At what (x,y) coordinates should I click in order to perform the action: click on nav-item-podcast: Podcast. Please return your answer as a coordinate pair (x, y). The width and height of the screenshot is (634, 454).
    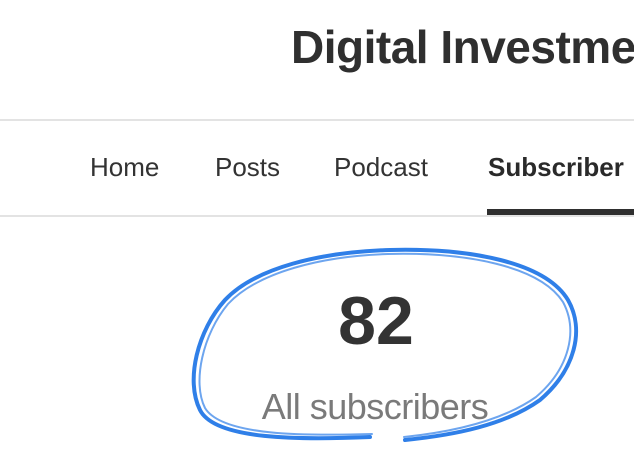
    Looking at the image, I should click on (381, 167).